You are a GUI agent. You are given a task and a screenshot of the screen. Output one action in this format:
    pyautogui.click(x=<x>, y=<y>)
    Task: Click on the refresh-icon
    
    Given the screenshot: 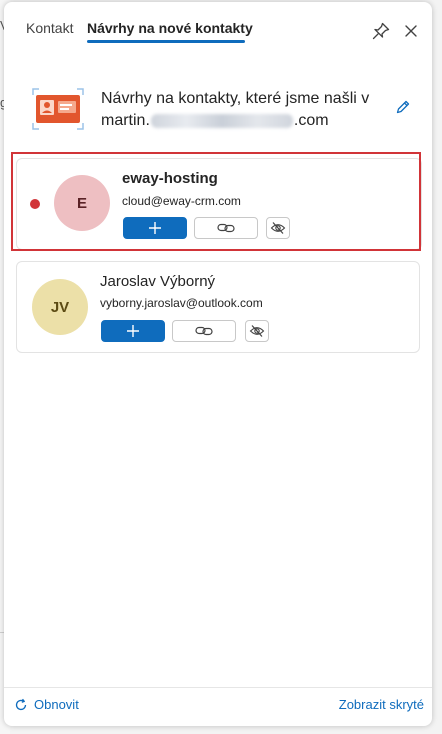 What is the action you would take?
    pyautogui.click(x=21, y=704)
    